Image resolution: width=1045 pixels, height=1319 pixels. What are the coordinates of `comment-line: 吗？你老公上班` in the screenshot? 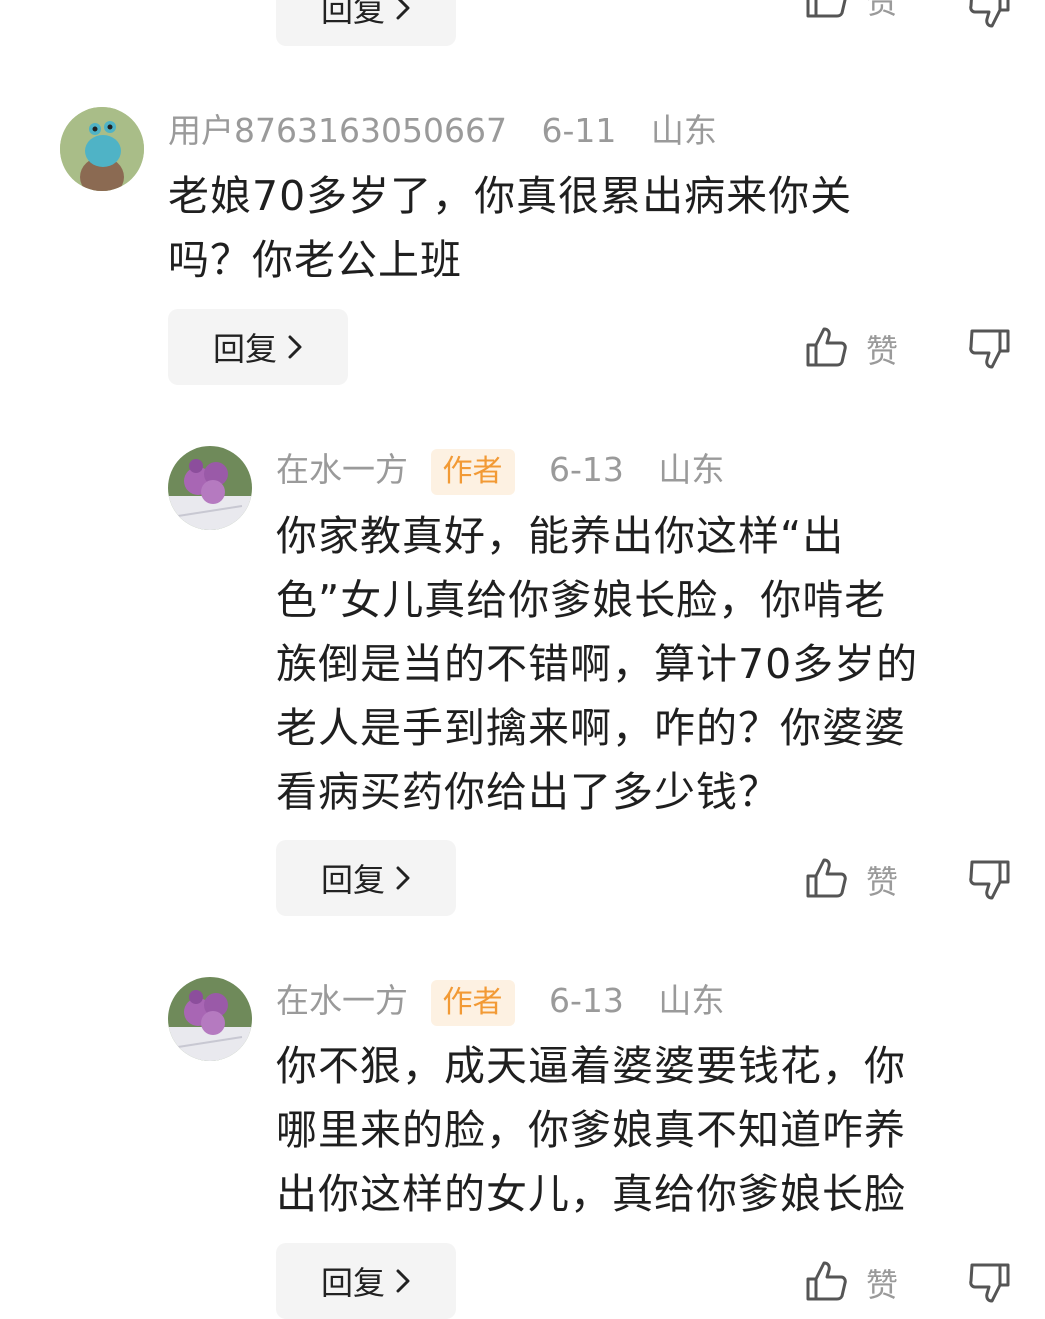 It's located at (315, 260).